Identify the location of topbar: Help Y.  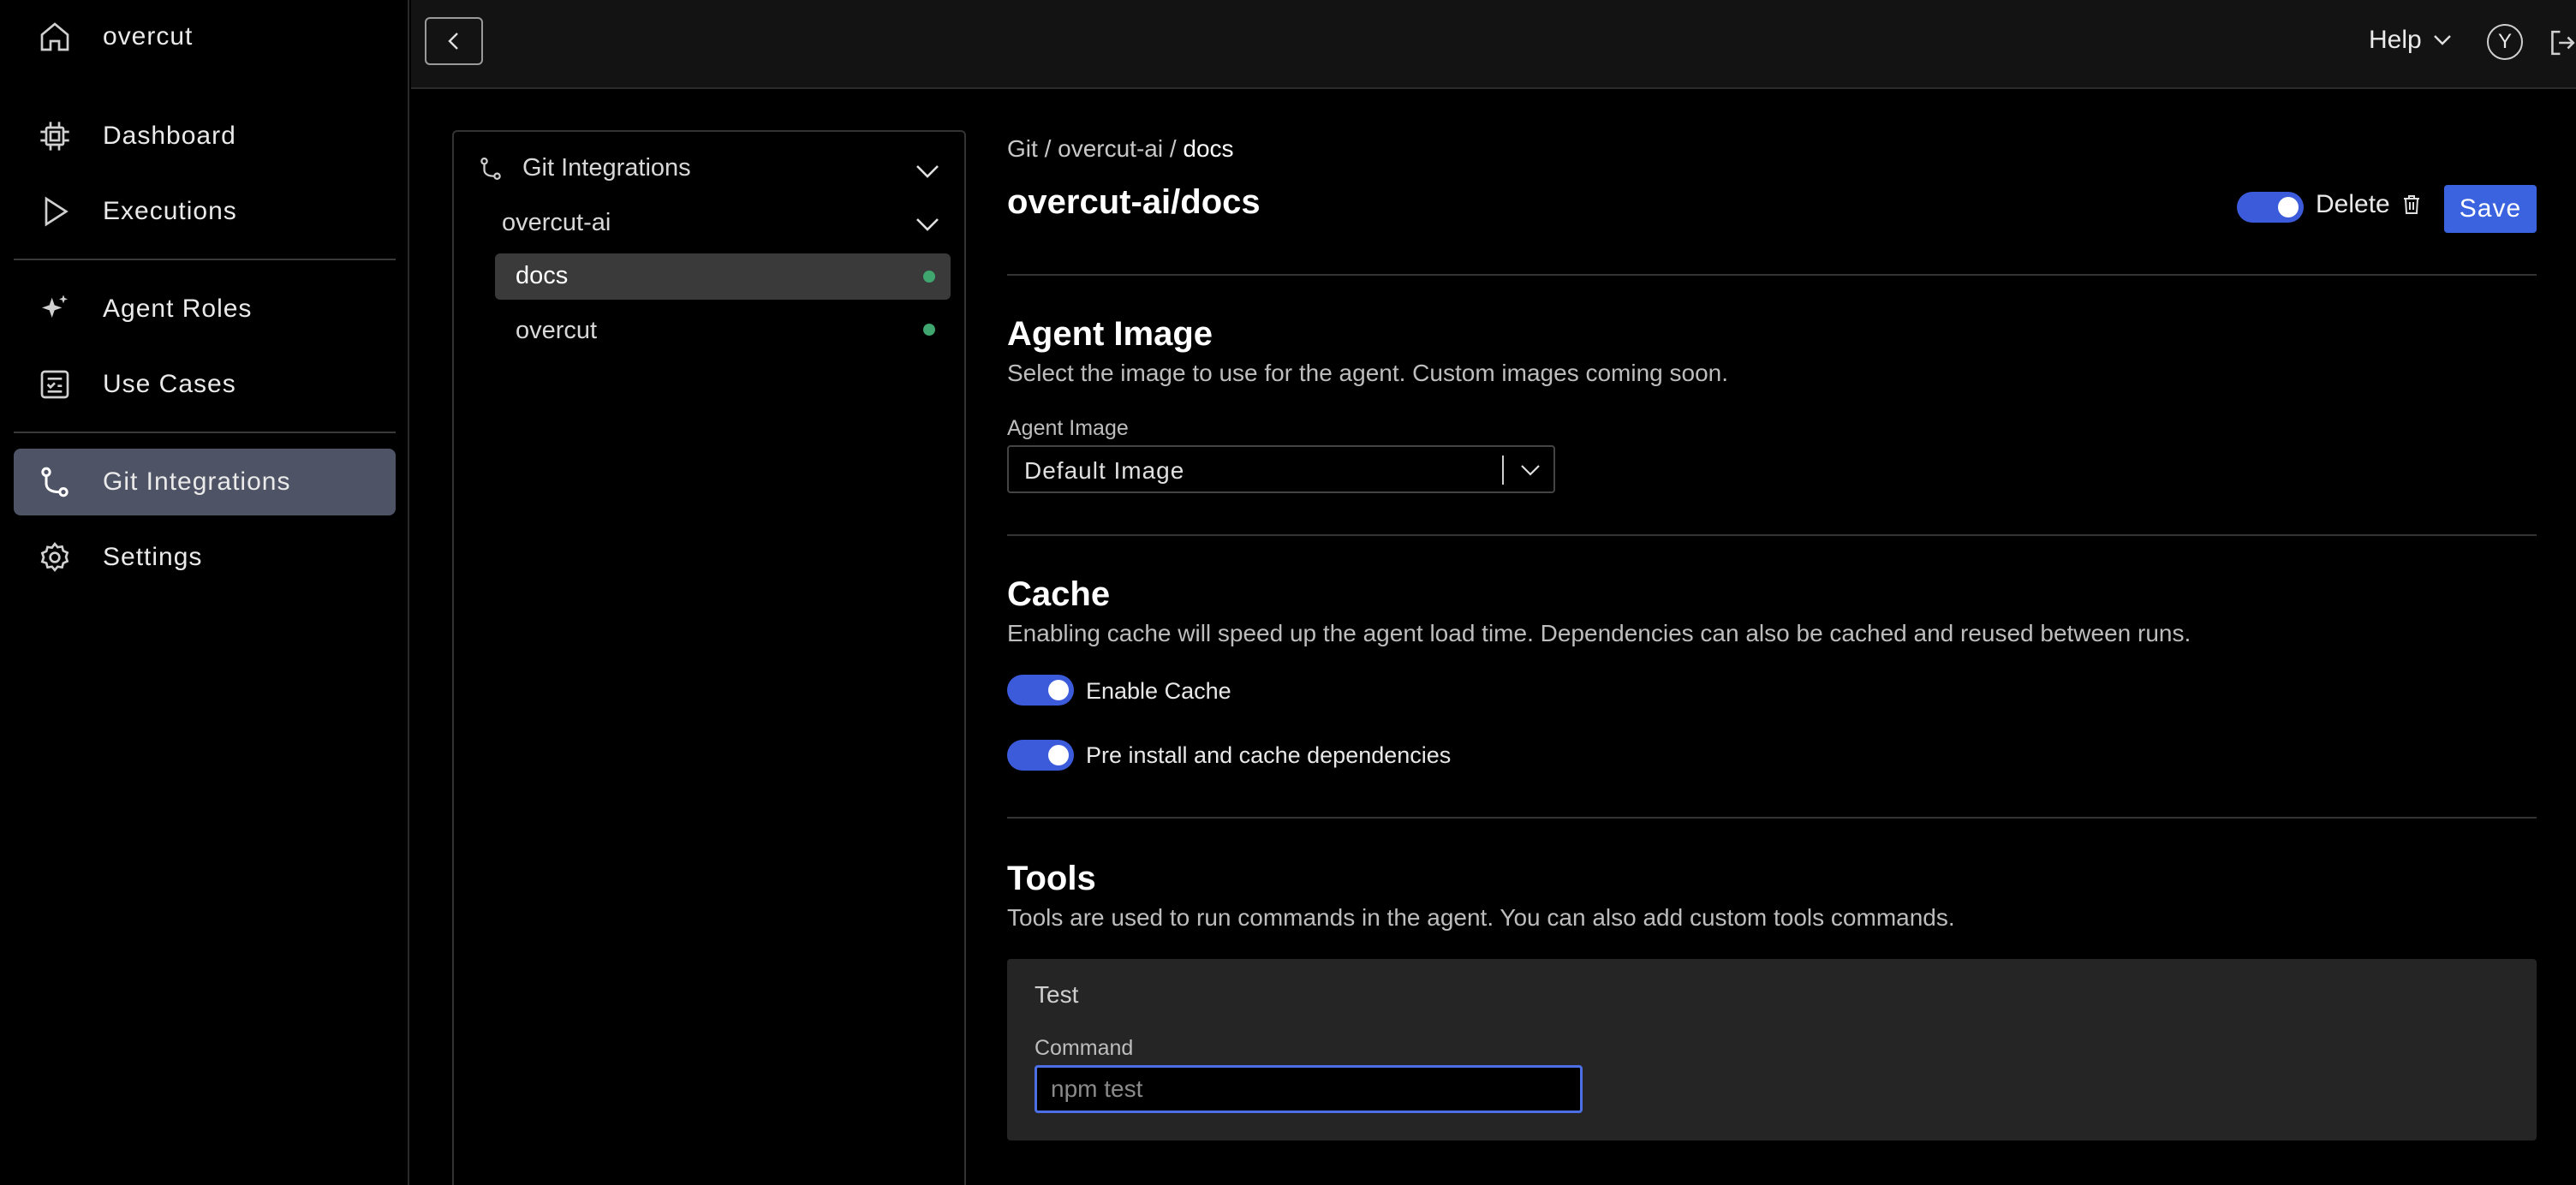
(1493, 45).